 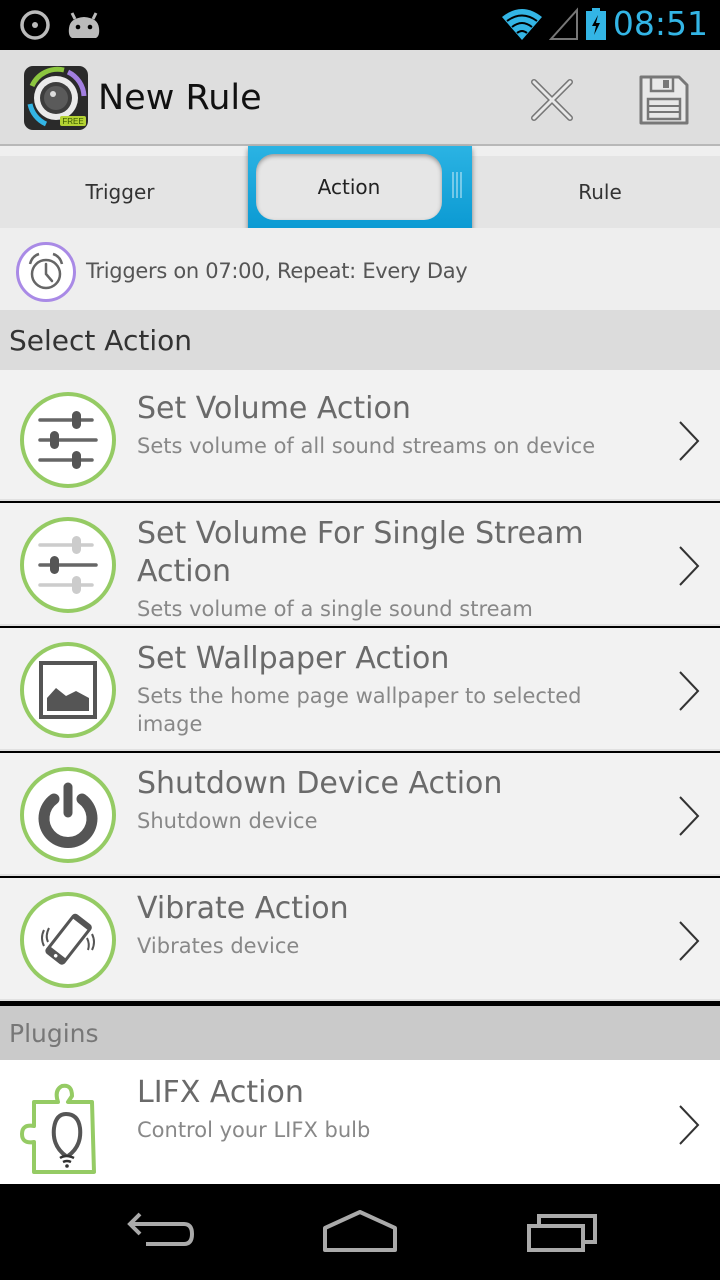 I want to click on tab-action-label: Action, so click(x=349, y=187).